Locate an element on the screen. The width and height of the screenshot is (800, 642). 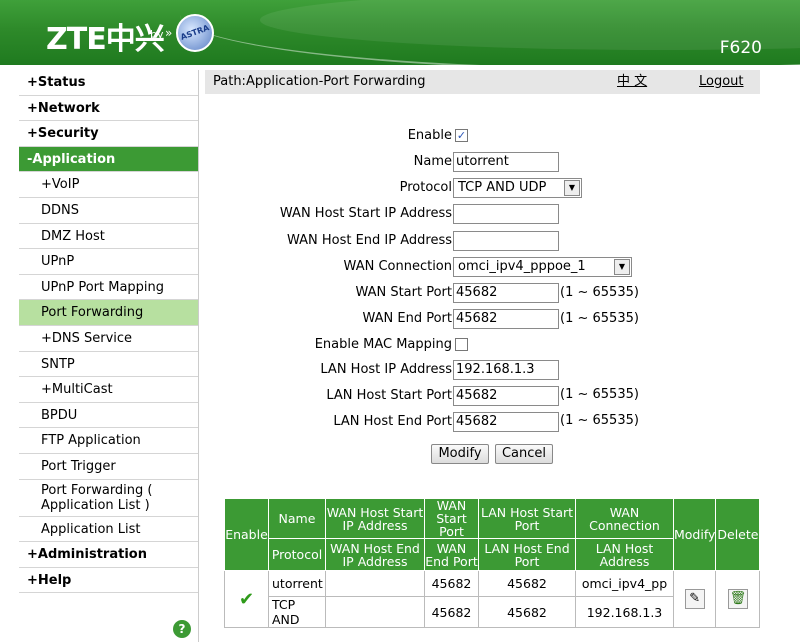
table-row: ✔ utorrent 45682 45682 omci_ipv4_pp ✎ 🗑 is located at coordinates (492, 599).